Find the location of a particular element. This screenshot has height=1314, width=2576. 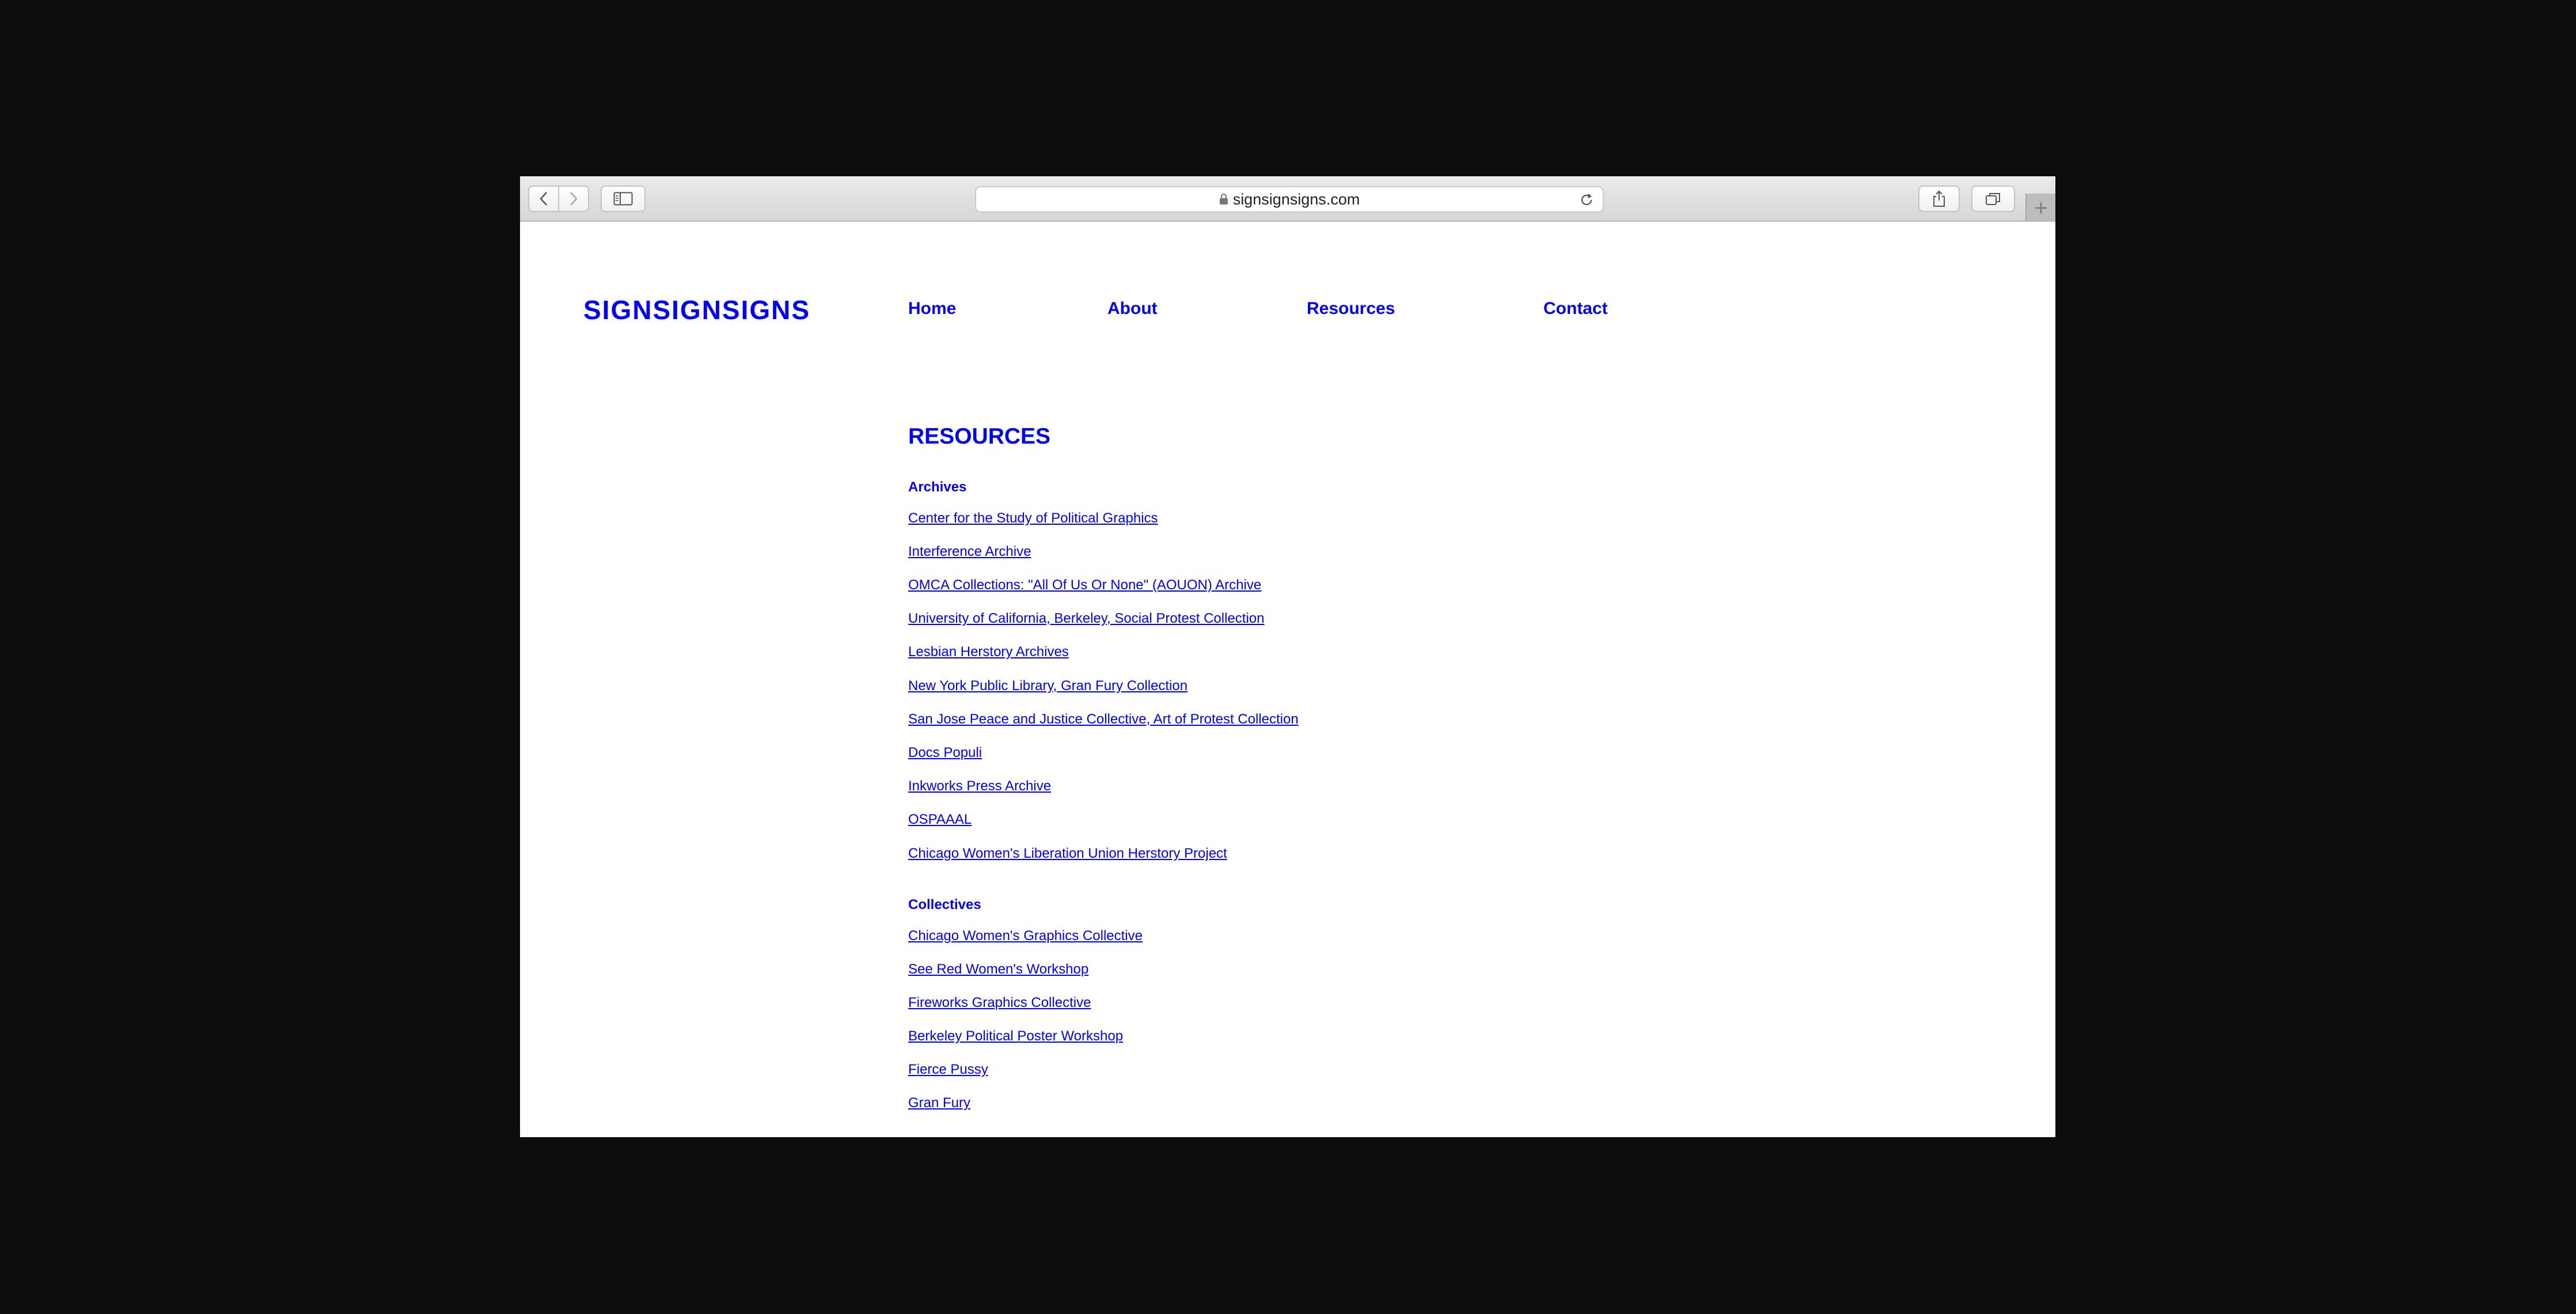

nav-about-link: About is located at coordinates (1132, 309).